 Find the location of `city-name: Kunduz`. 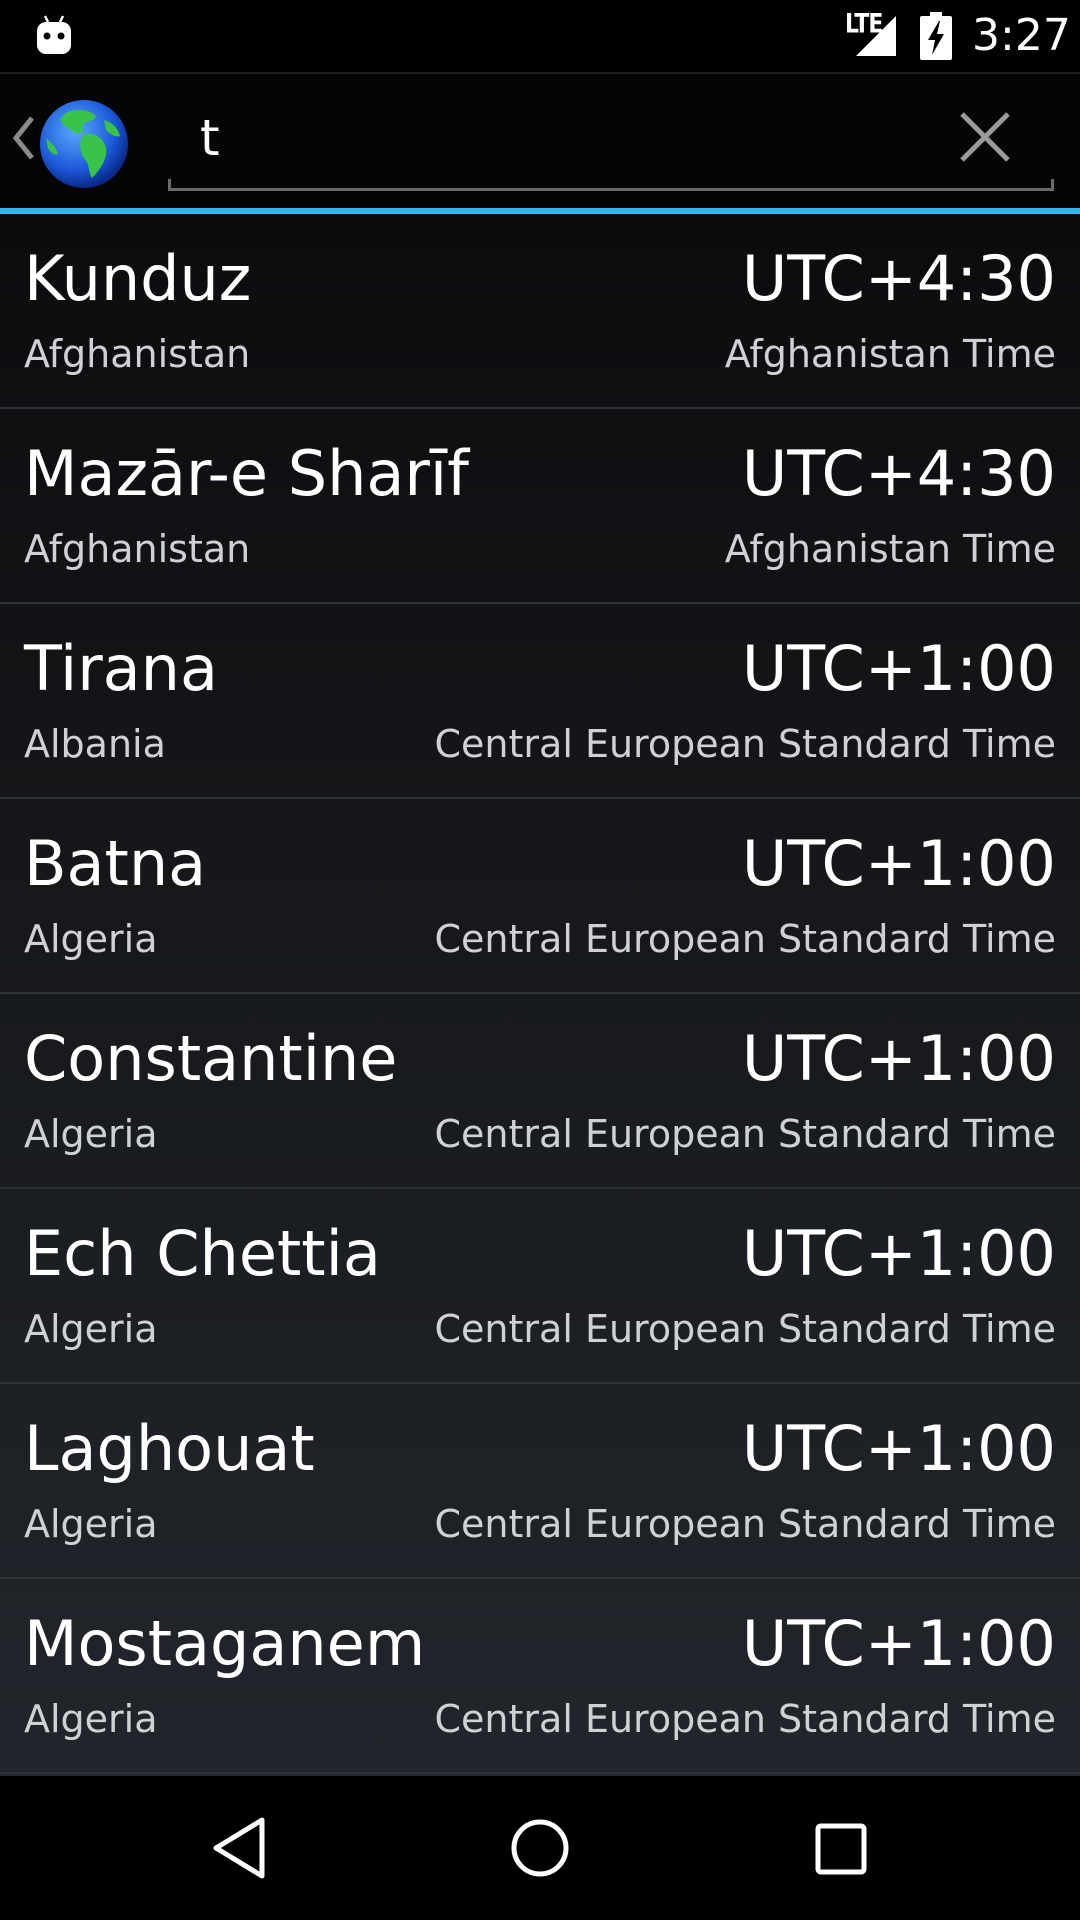

city-name: Kunduz is located at coordinates (138, 278).